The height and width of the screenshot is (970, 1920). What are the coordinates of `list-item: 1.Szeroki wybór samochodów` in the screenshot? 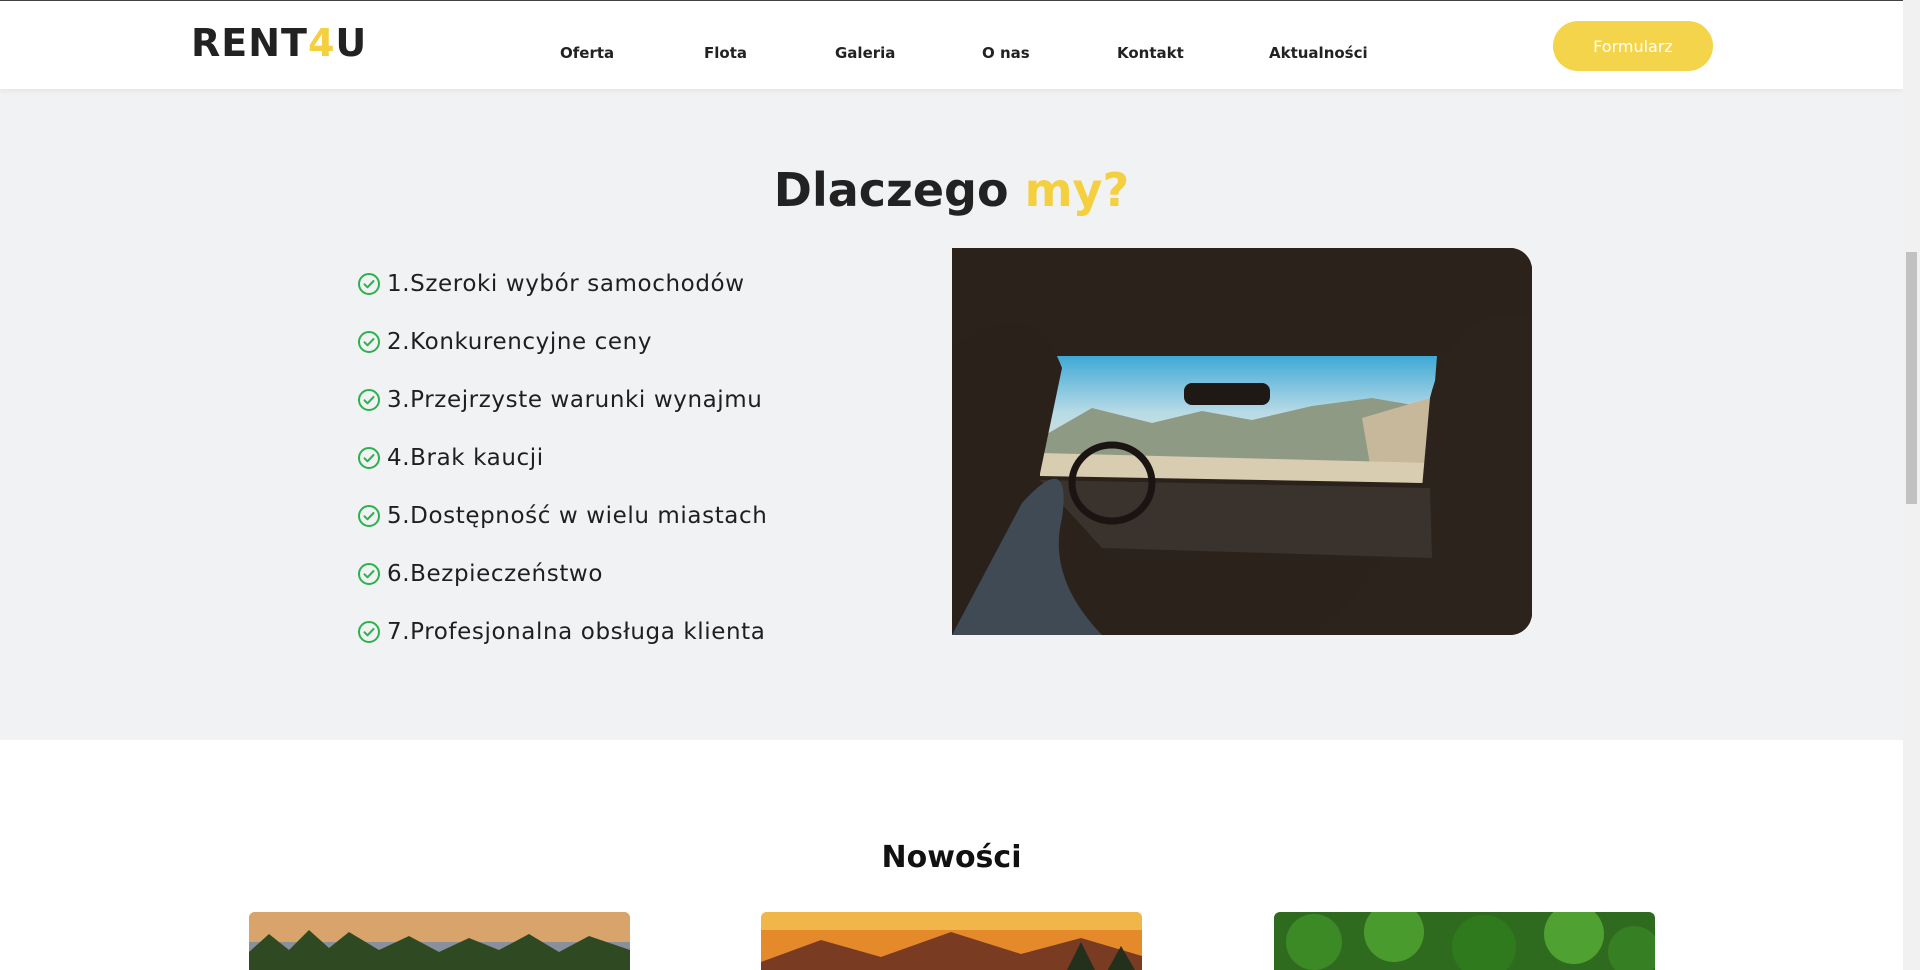 It's located at (562, 284).